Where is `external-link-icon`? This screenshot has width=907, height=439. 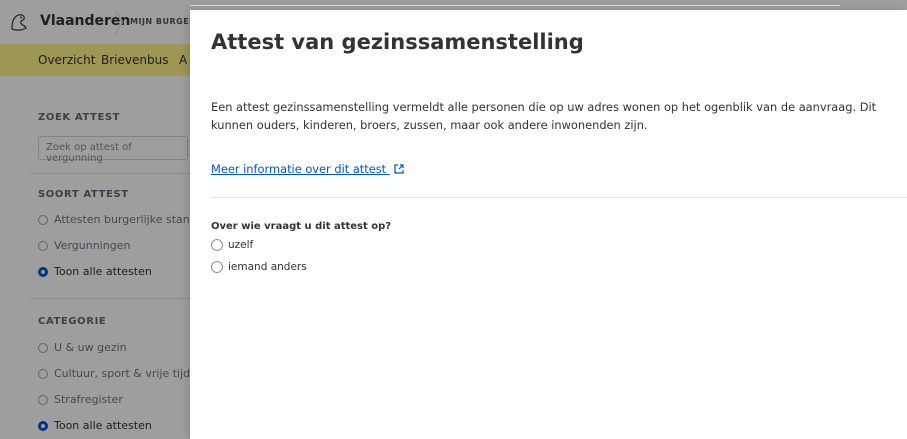 external-link-icon is located at coordinates (399, 169).